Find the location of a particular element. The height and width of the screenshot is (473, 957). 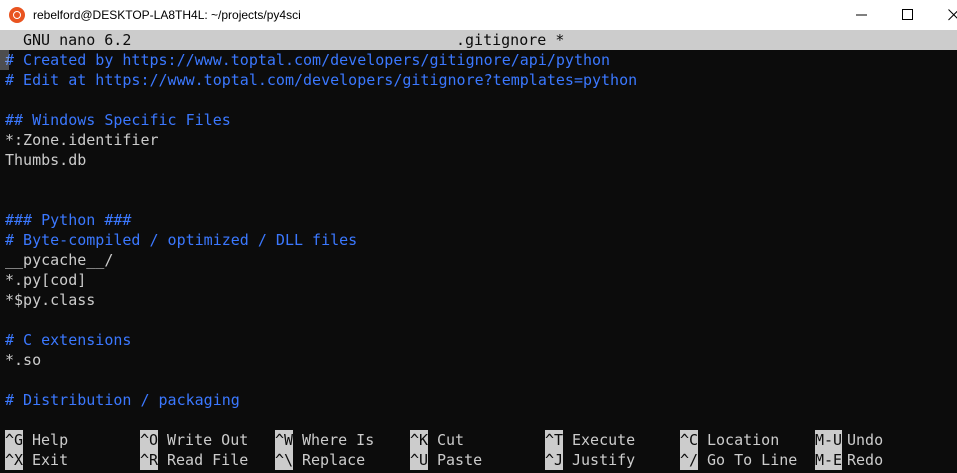

minimize-button is located at coordinates (862, 15).